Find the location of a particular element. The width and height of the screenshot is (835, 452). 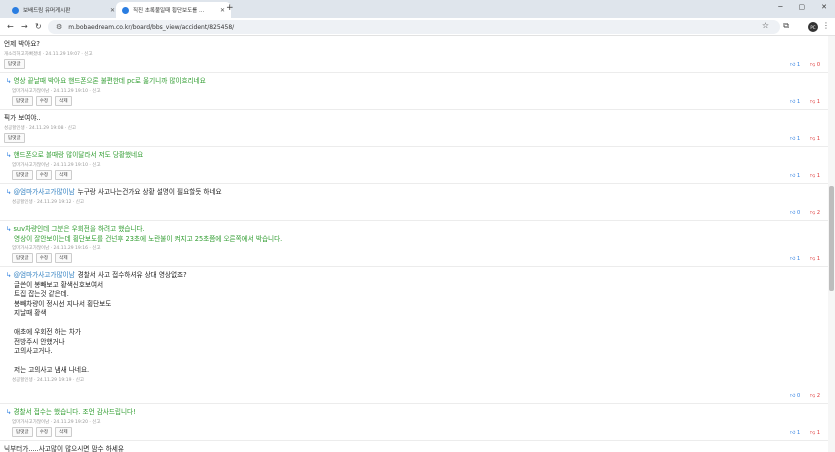

comment-line: 트집 잡는것 같은데. is located at coordinates (417, 295).